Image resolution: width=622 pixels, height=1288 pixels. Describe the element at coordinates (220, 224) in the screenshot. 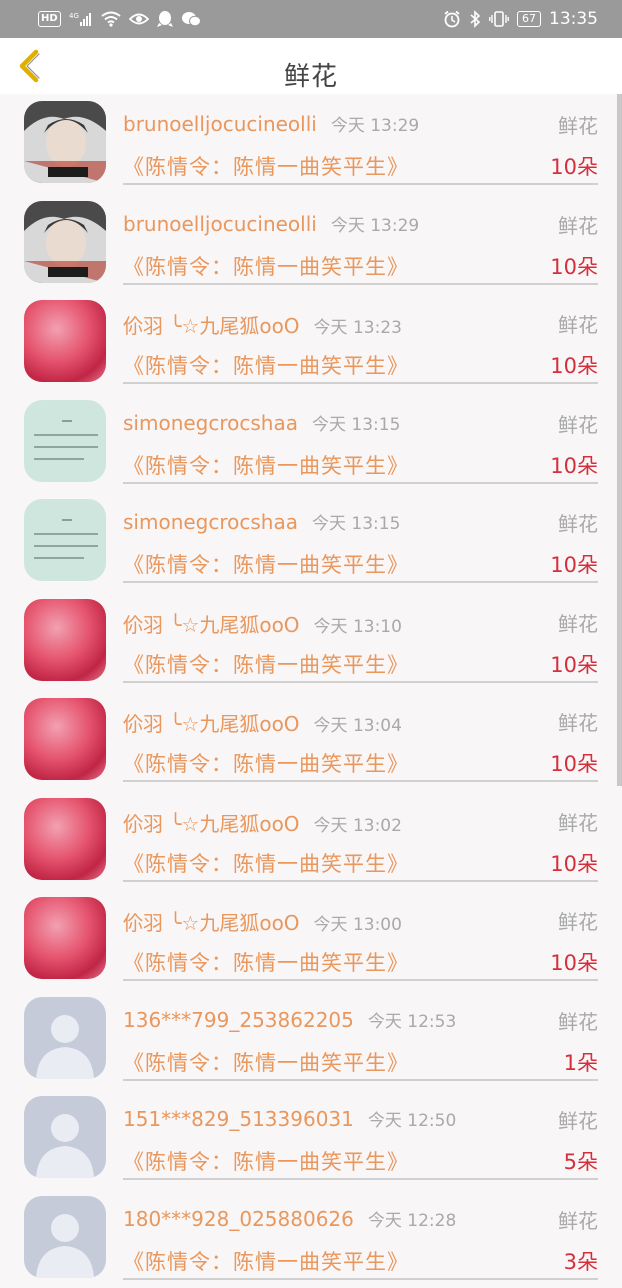

I see `sender-name-text: brunoelljocucineolli` at that location.